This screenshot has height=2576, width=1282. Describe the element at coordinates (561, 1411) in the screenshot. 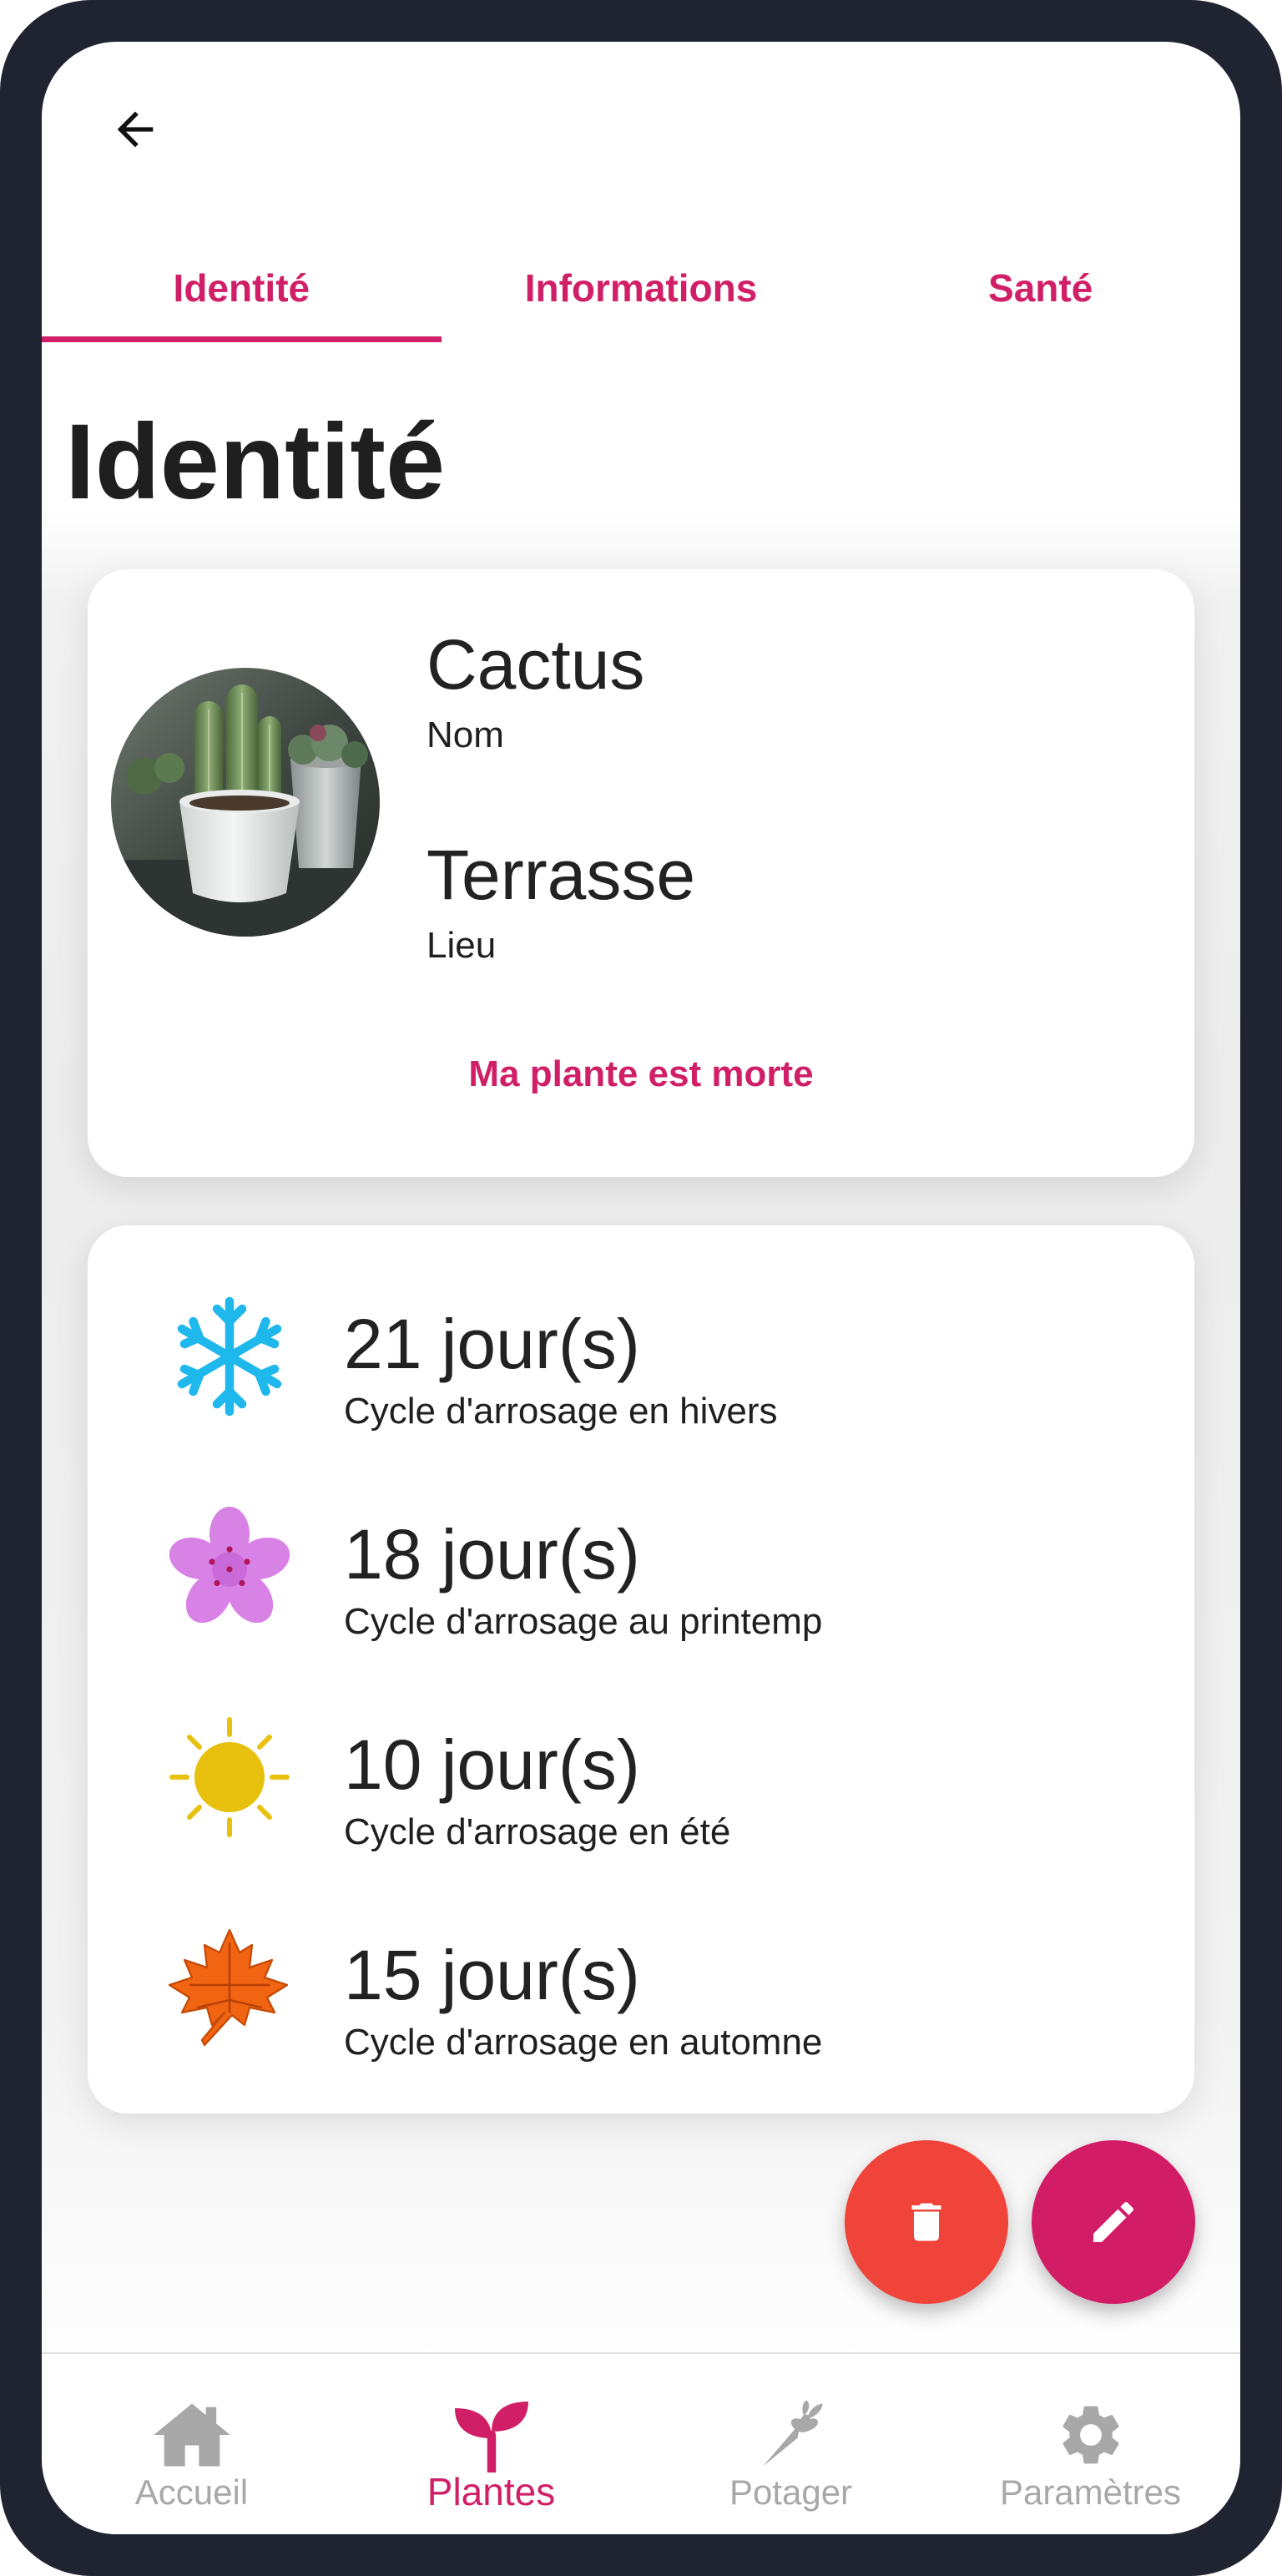

I see `winter-cycle-label: Cycle d'arrosage en hivers` at that location.